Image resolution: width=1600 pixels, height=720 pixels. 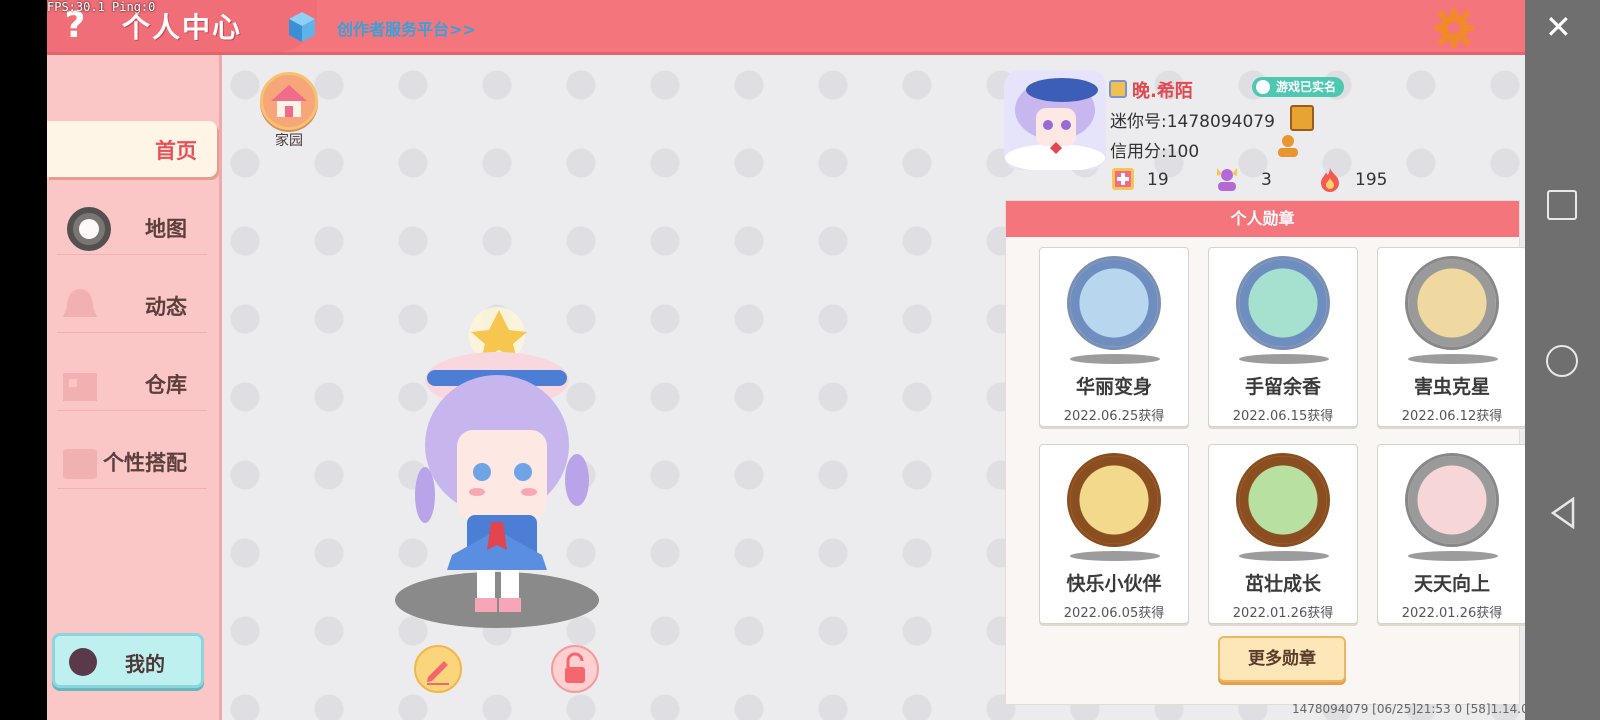 What do you see at coordinates (1563, 514) in the screenshot?
I see `back-triangle-icon` at bounding box center [1563, 514].